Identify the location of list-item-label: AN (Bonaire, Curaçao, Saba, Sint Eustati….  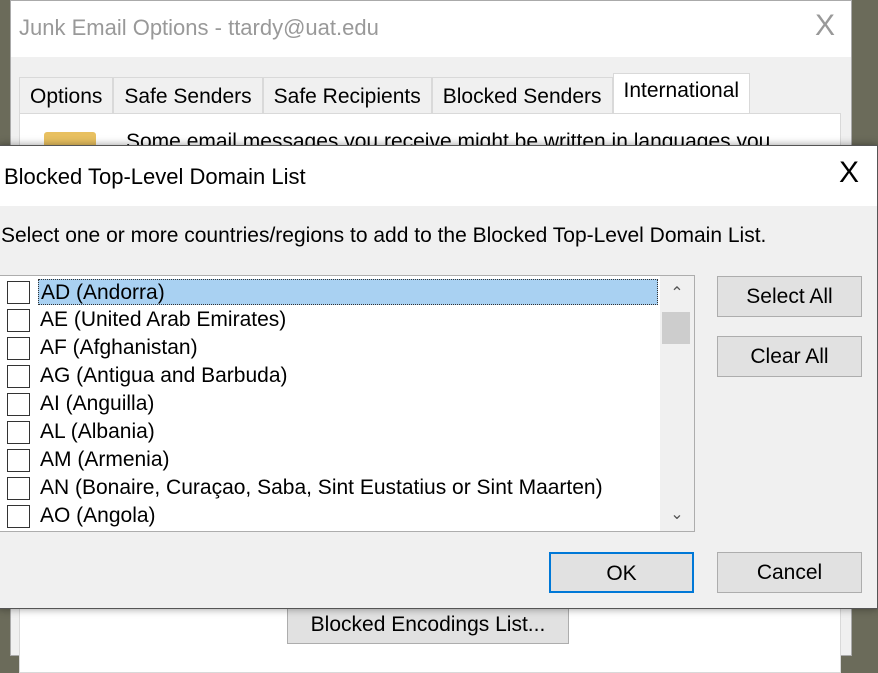
(321, 487).